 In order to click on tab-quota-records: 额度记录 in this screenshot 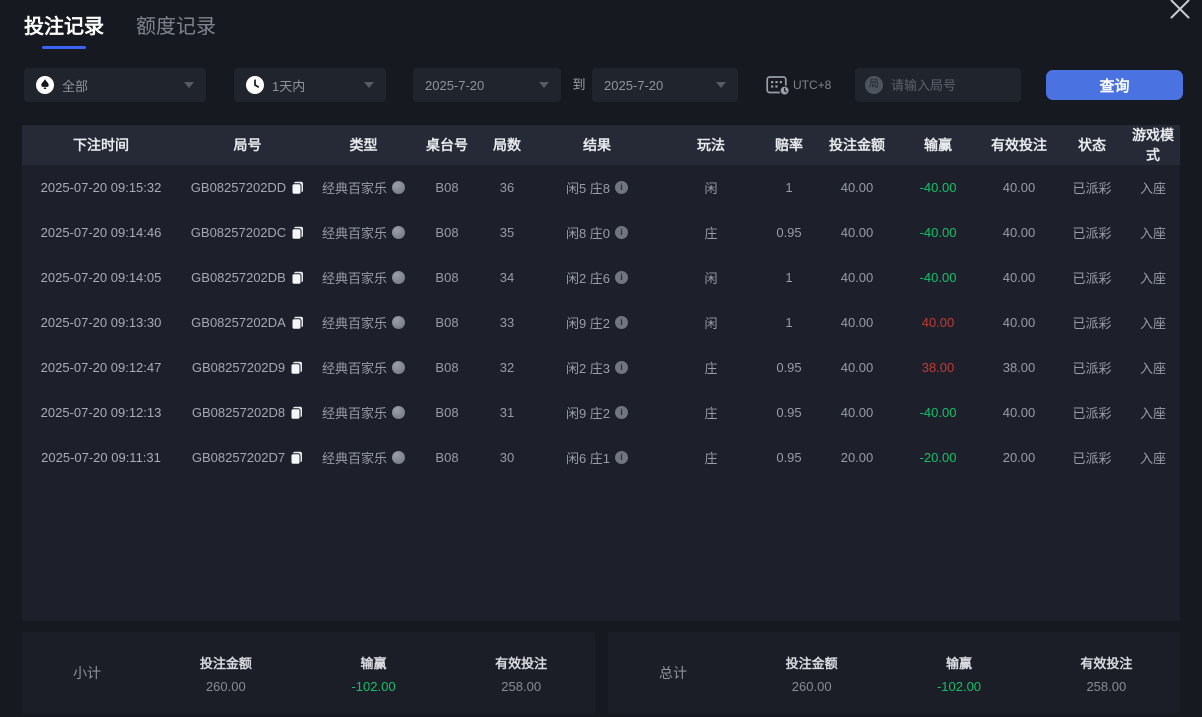, I will do `click(176, 29)`.